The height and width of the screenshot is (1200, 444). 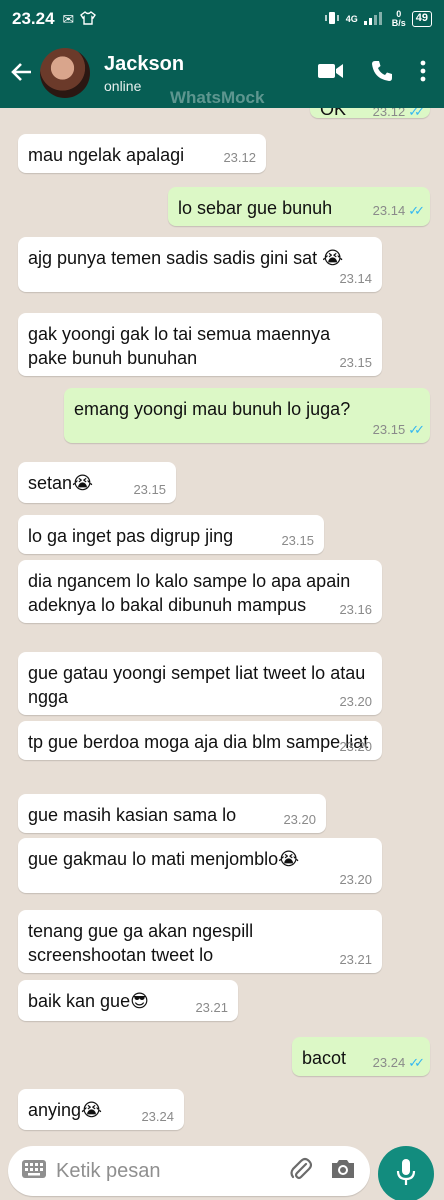 I want to click on message-bubble: baik kan gue😎 23.21, so click(x=128, y=1000).